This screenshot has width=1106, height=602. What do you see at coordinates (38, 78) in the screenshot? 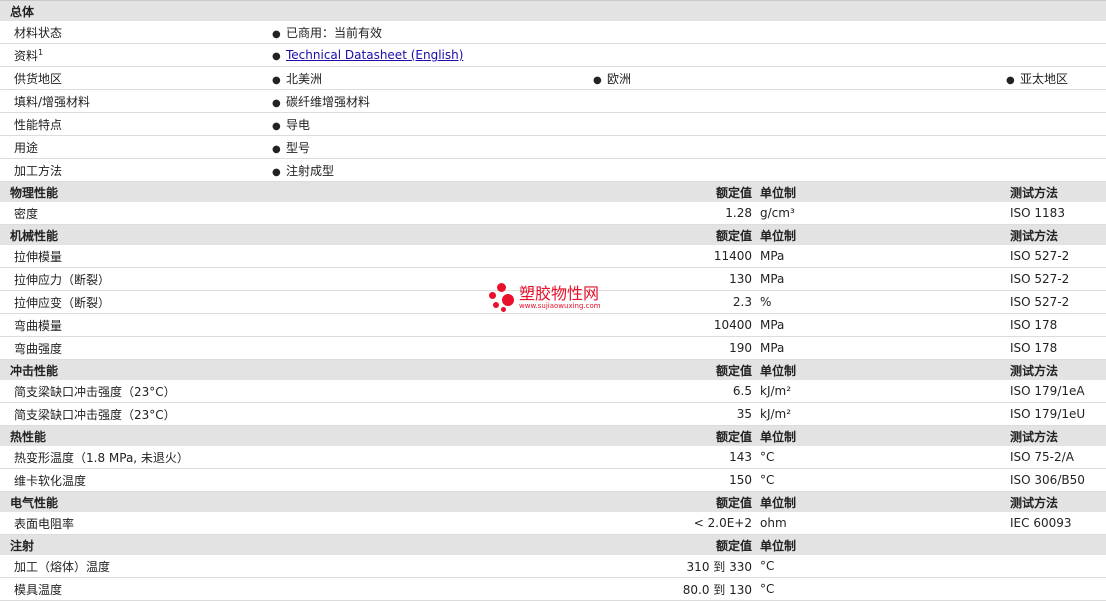
I see `general-label-text: 供货地区` at bounding box center [38, 78].